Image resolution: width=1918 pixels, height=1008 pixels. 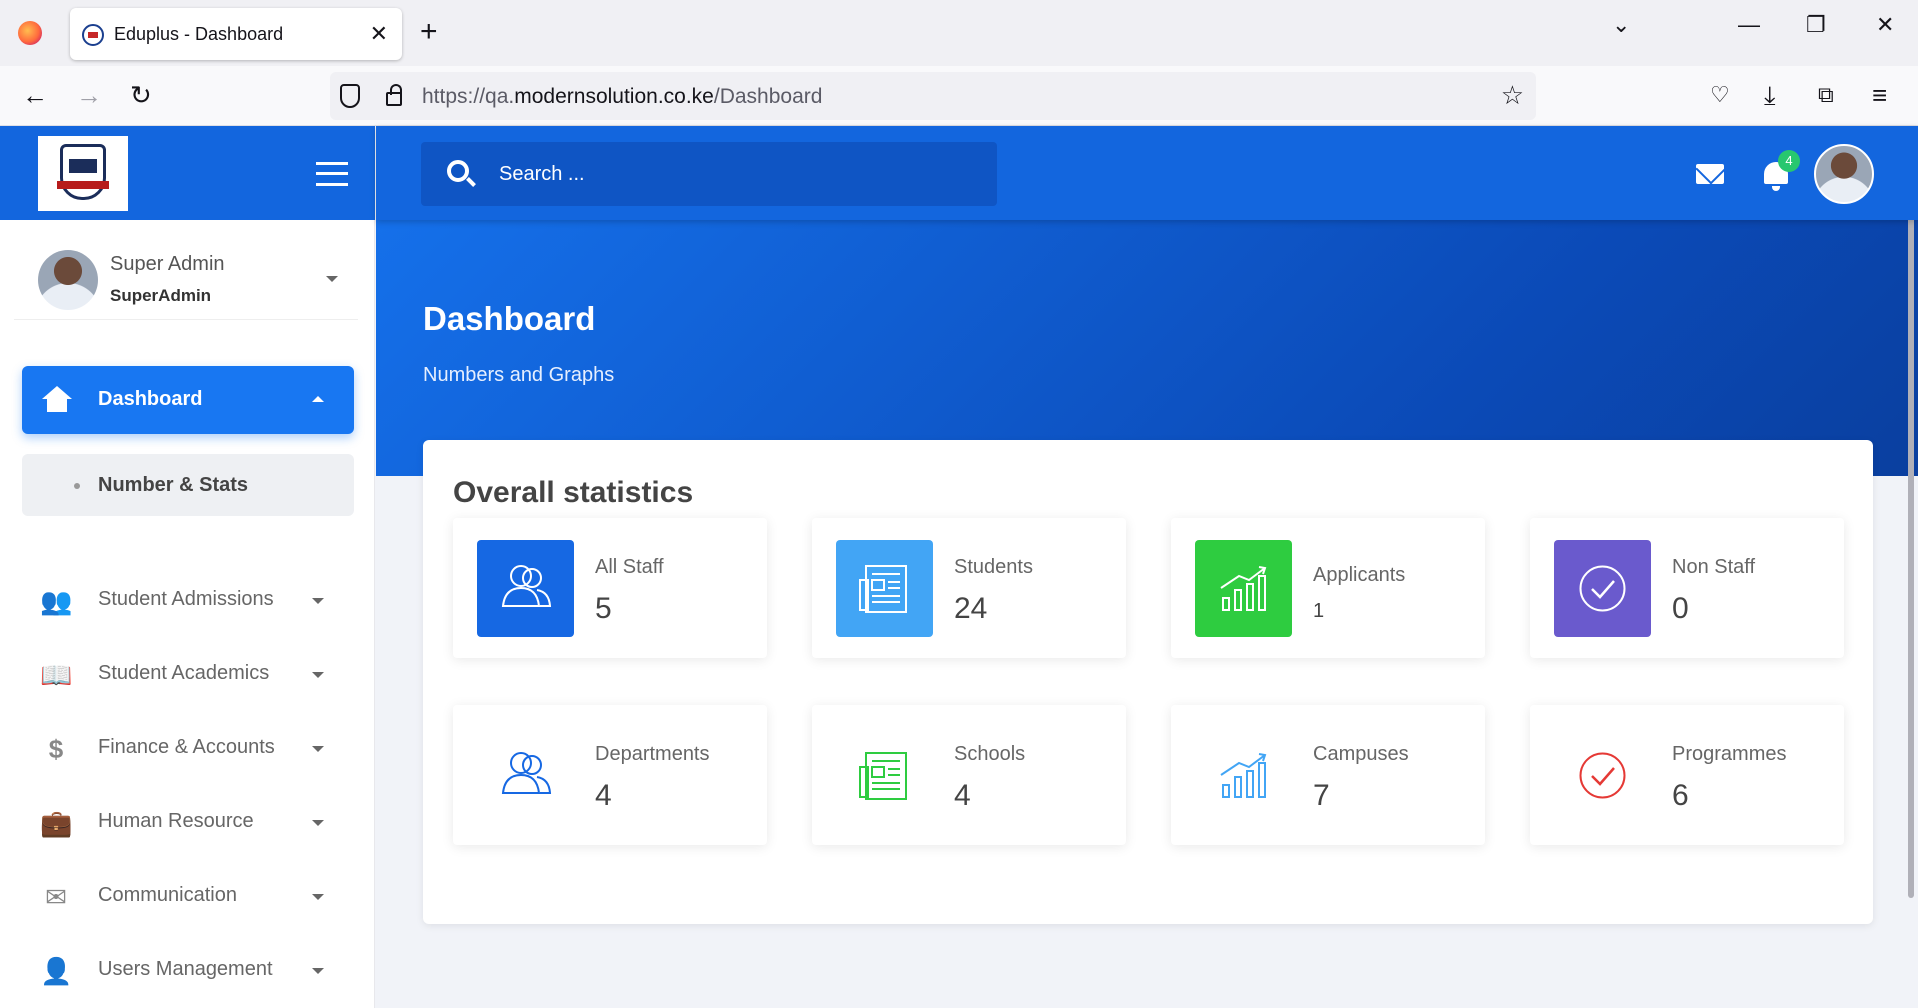 What do you see at coordinates (1328, 775) in the screenshot?
I see `stat-card-campuses: Campuses 7` at bounding box center [1328, 775].